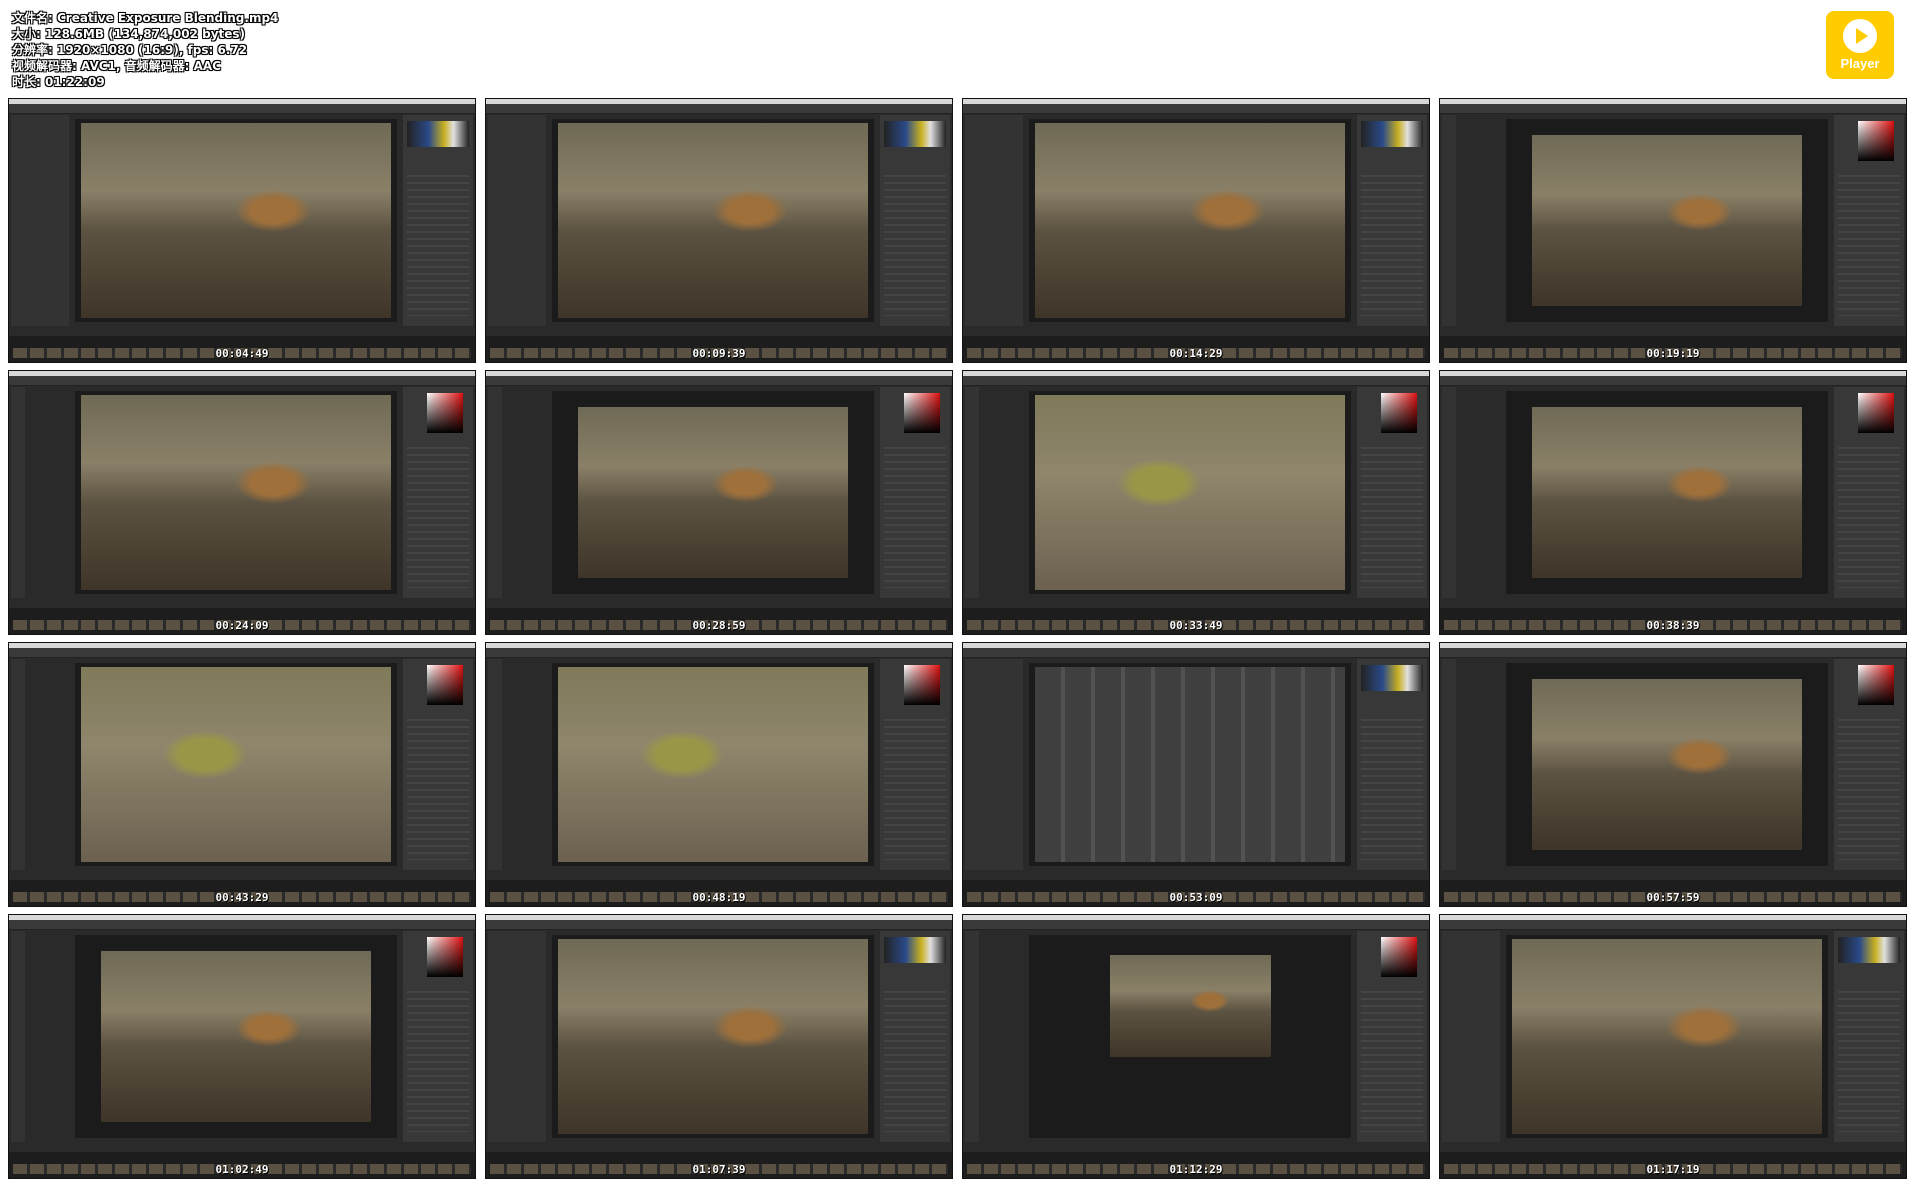 The image size is (1914, 1188). Describe the element at coordinates (242, 1169) in the screenshot. I see `timestamp: 01:02:49` at that location.